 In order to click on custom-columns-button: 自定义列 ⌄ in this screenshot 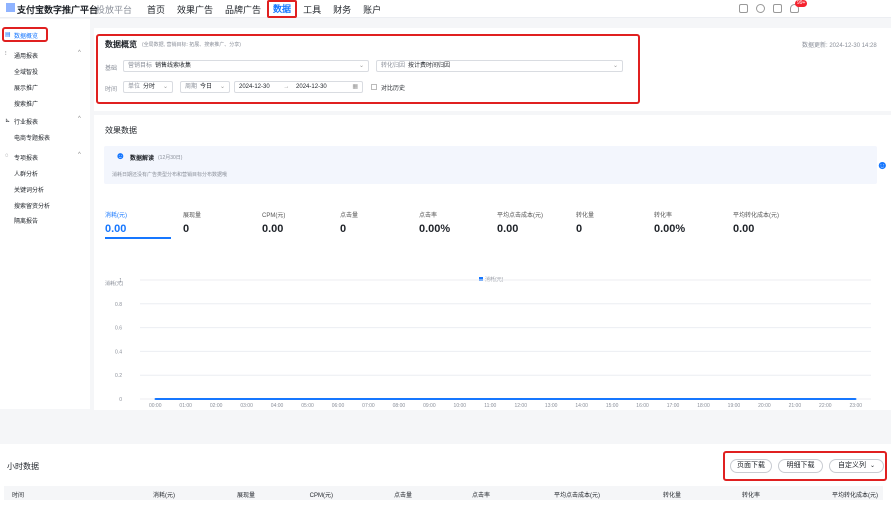, I will do `click(856, 466)`.